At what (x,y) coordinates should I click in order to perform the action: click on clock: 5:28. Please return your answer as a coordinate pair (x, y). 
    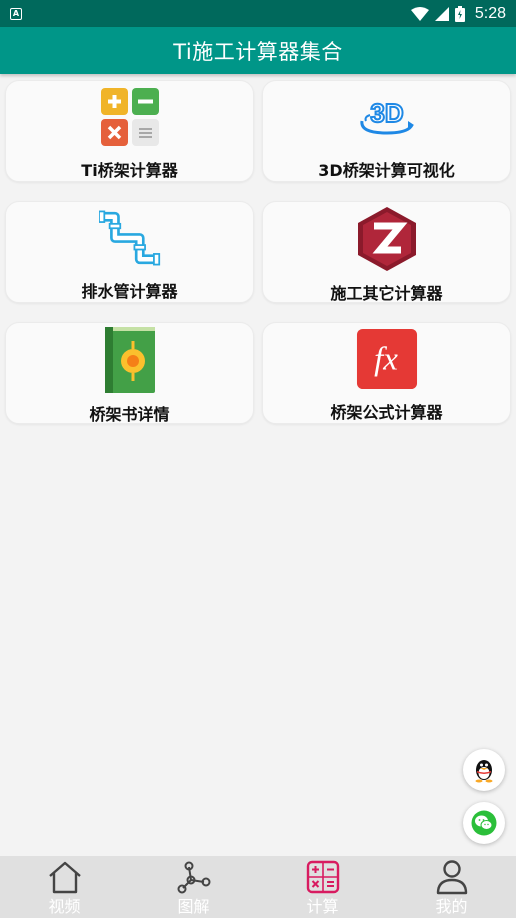
    Looking at the image, I should click on (490, 13).